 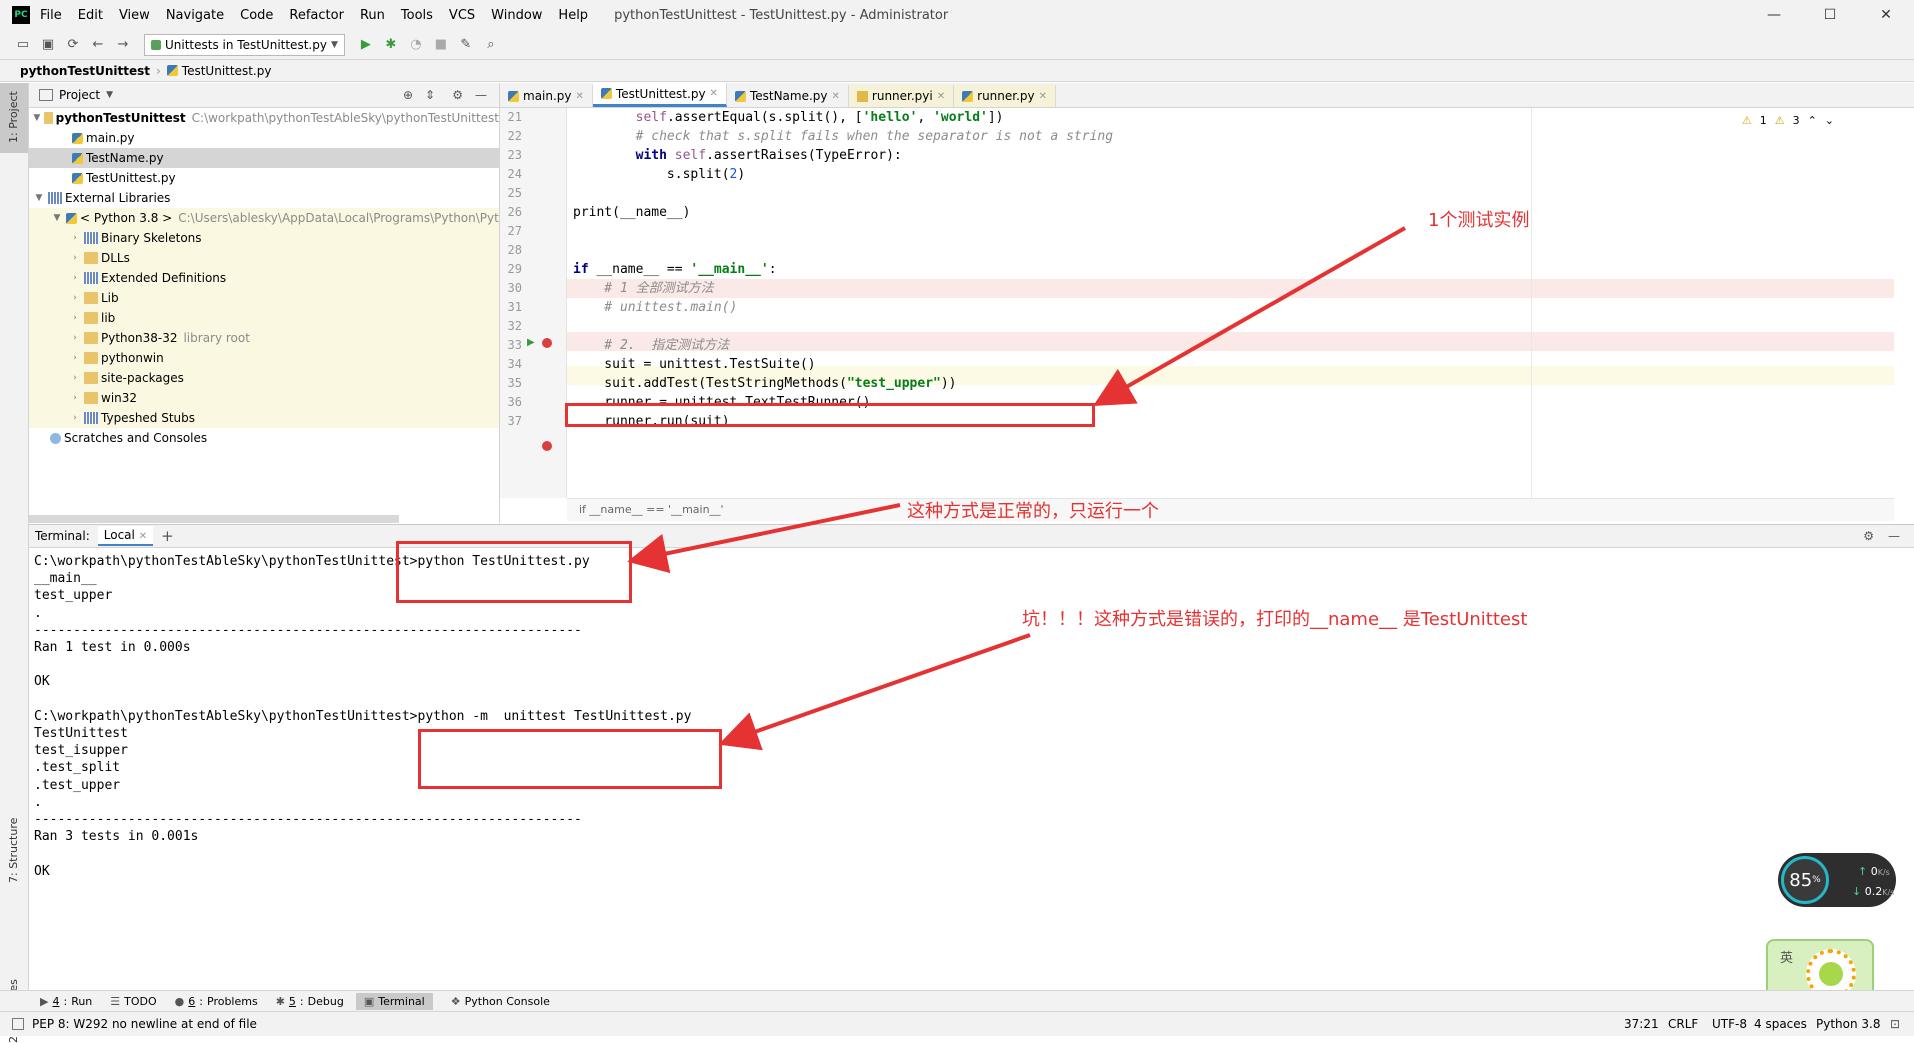 What do you see at coordinates (179, 1001) in the screenshot?
I see `problems-icon: ●` at bounding box center [179, 1001].